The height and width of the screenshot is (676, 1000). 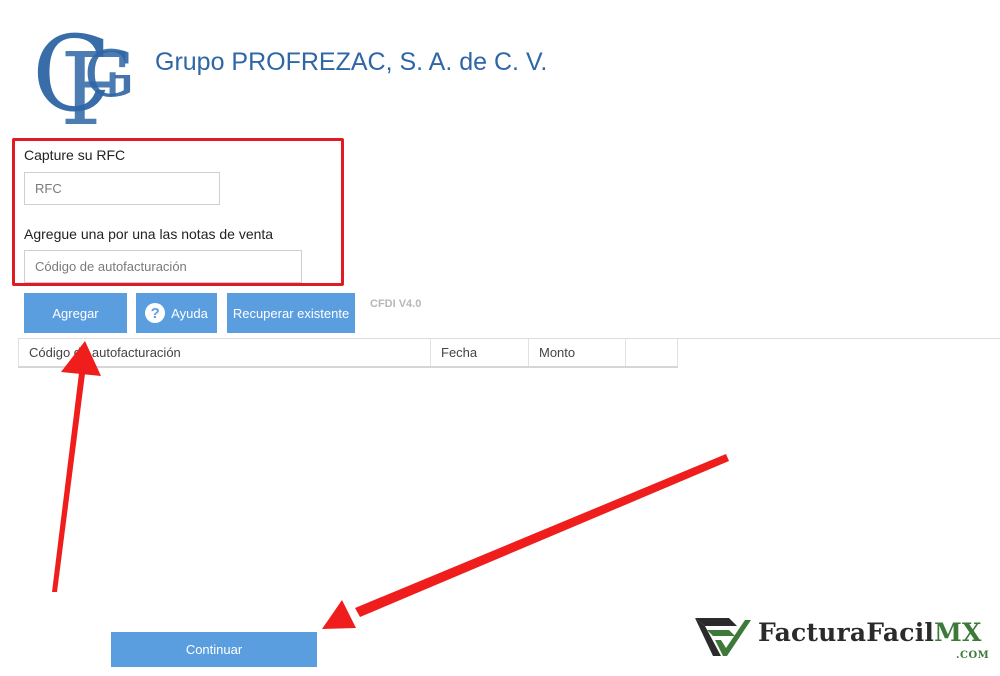 What do you see at coordinates (189, 313) in the screenshot?
I see `help-button-label: Ayuda` at bounding box center [189, 313].